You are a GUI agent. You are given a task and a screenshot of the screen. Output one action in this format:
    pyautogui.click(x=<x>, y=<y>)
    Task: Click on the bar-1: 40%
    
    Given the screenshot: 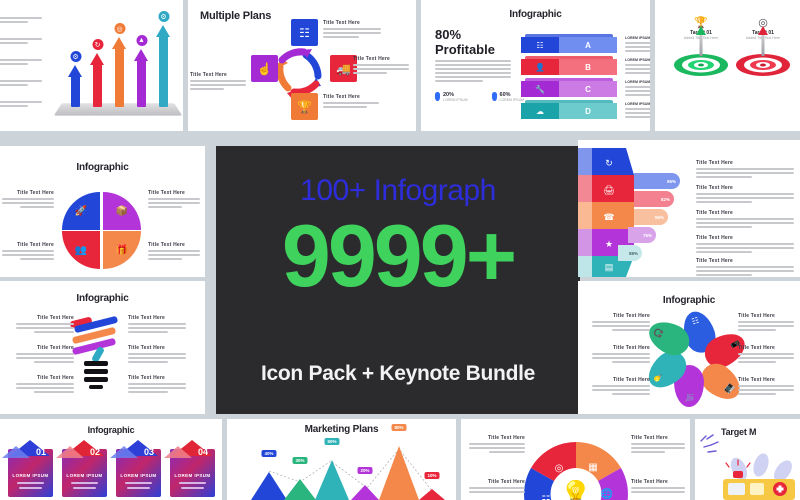 What is the action you would take?
    pyautogui.click(x=269, y=475)
    